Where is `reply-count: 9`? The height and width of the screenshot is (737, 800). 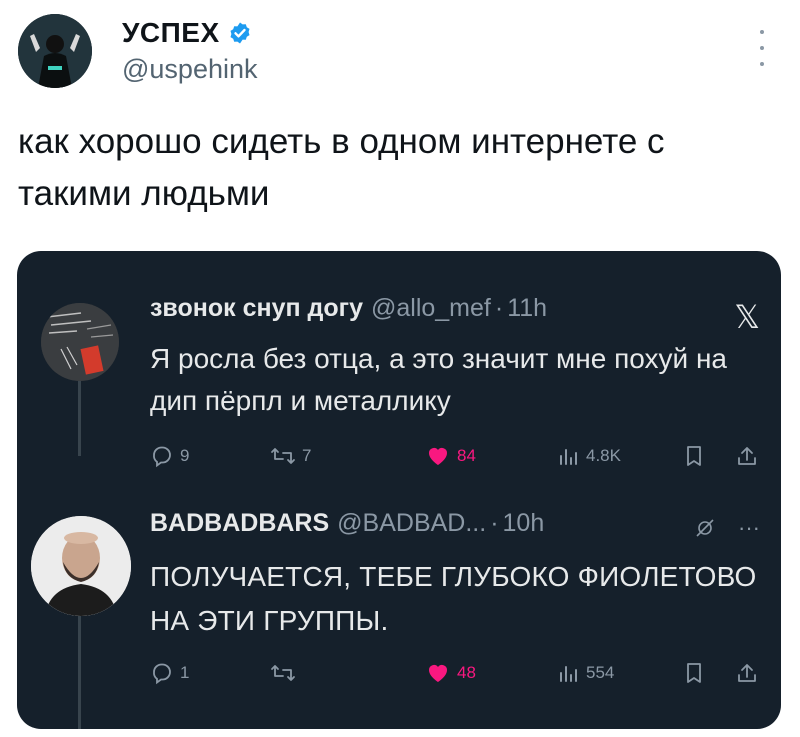 reply-count: 9 is located at coordinates (185, 455).